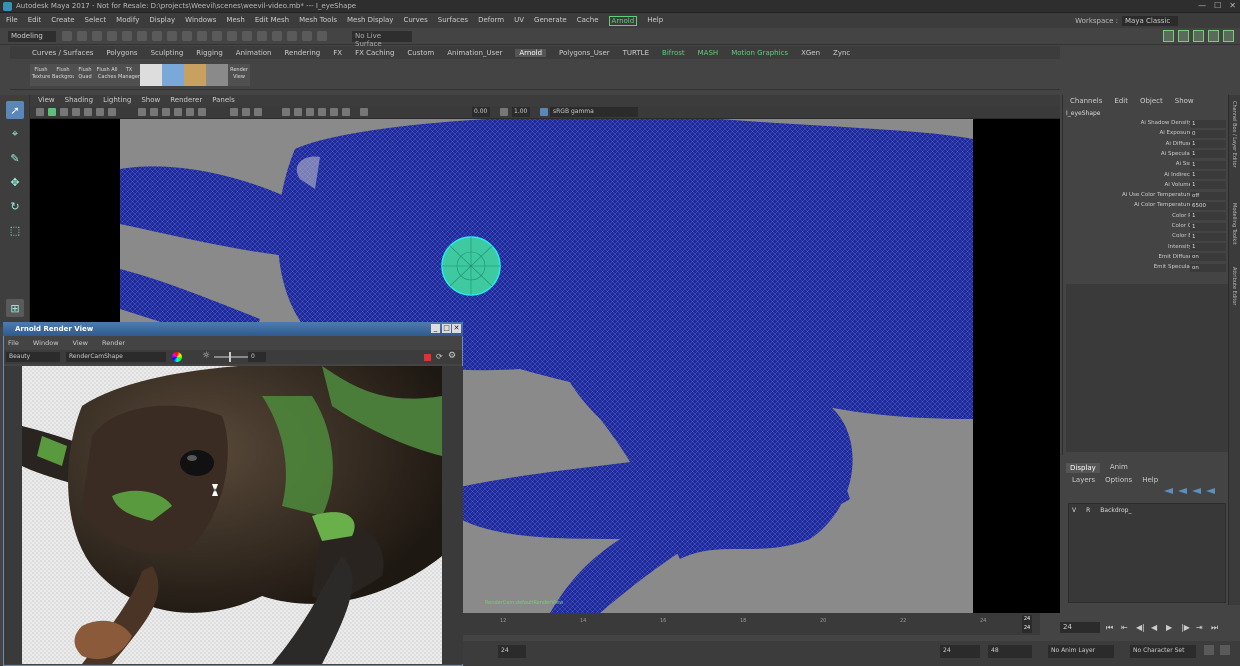  I want to click on isolate-select-icon, so click(234, 112).